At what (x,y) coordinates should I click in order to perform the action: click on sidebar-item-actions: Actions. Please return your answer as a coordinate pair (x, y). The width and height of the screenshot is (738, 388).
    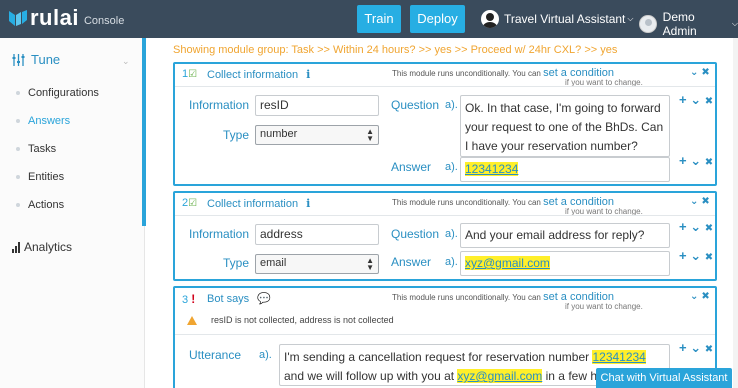
    Looking at the image, I should click on (46, 205).